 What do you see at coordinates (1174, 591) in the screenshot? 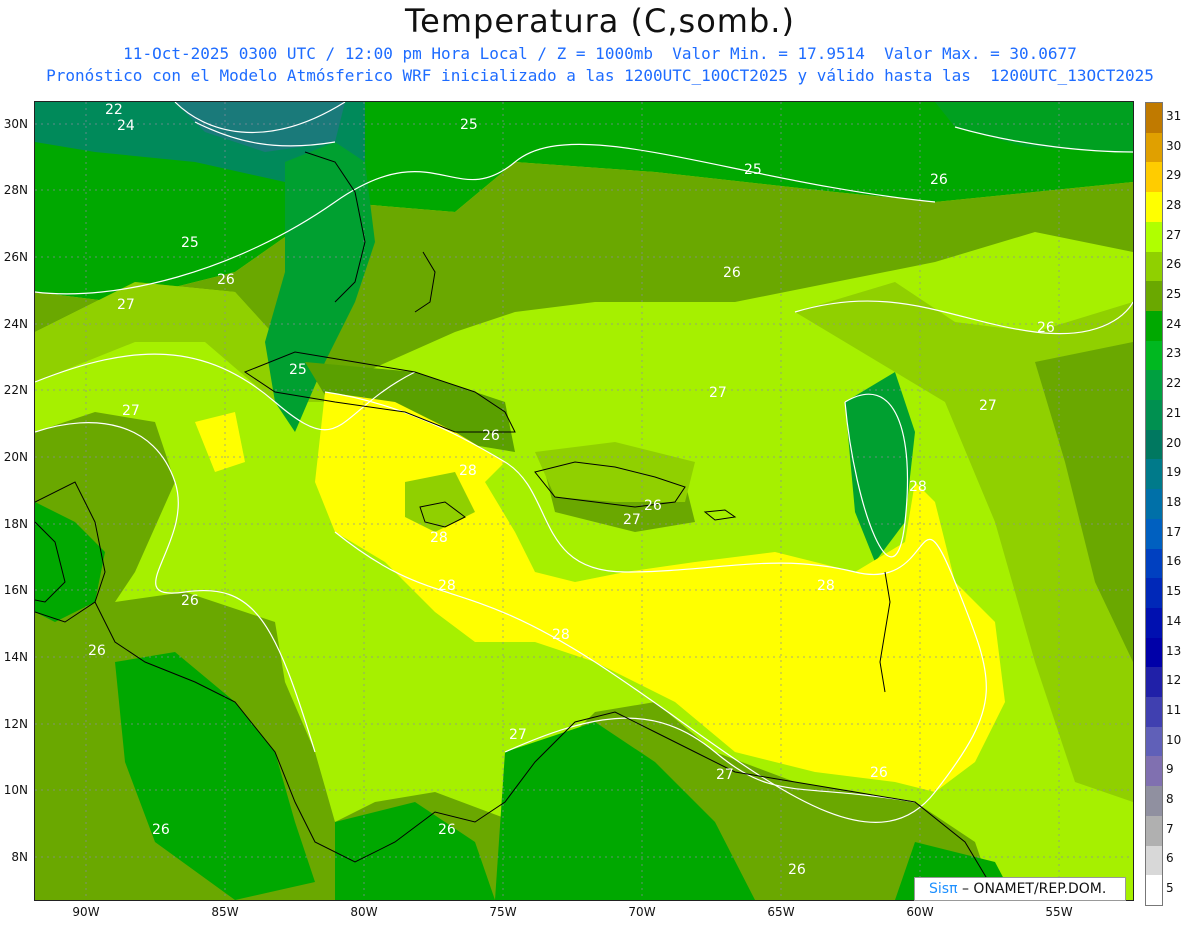
I see `color-scale-label: 15` at bounding box center [1174, 591].